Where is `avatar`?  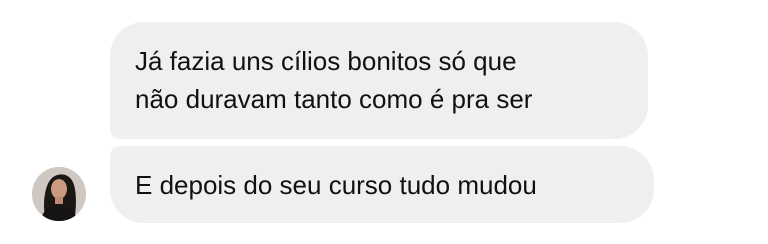
avatar is located at coordinates (59, 194).